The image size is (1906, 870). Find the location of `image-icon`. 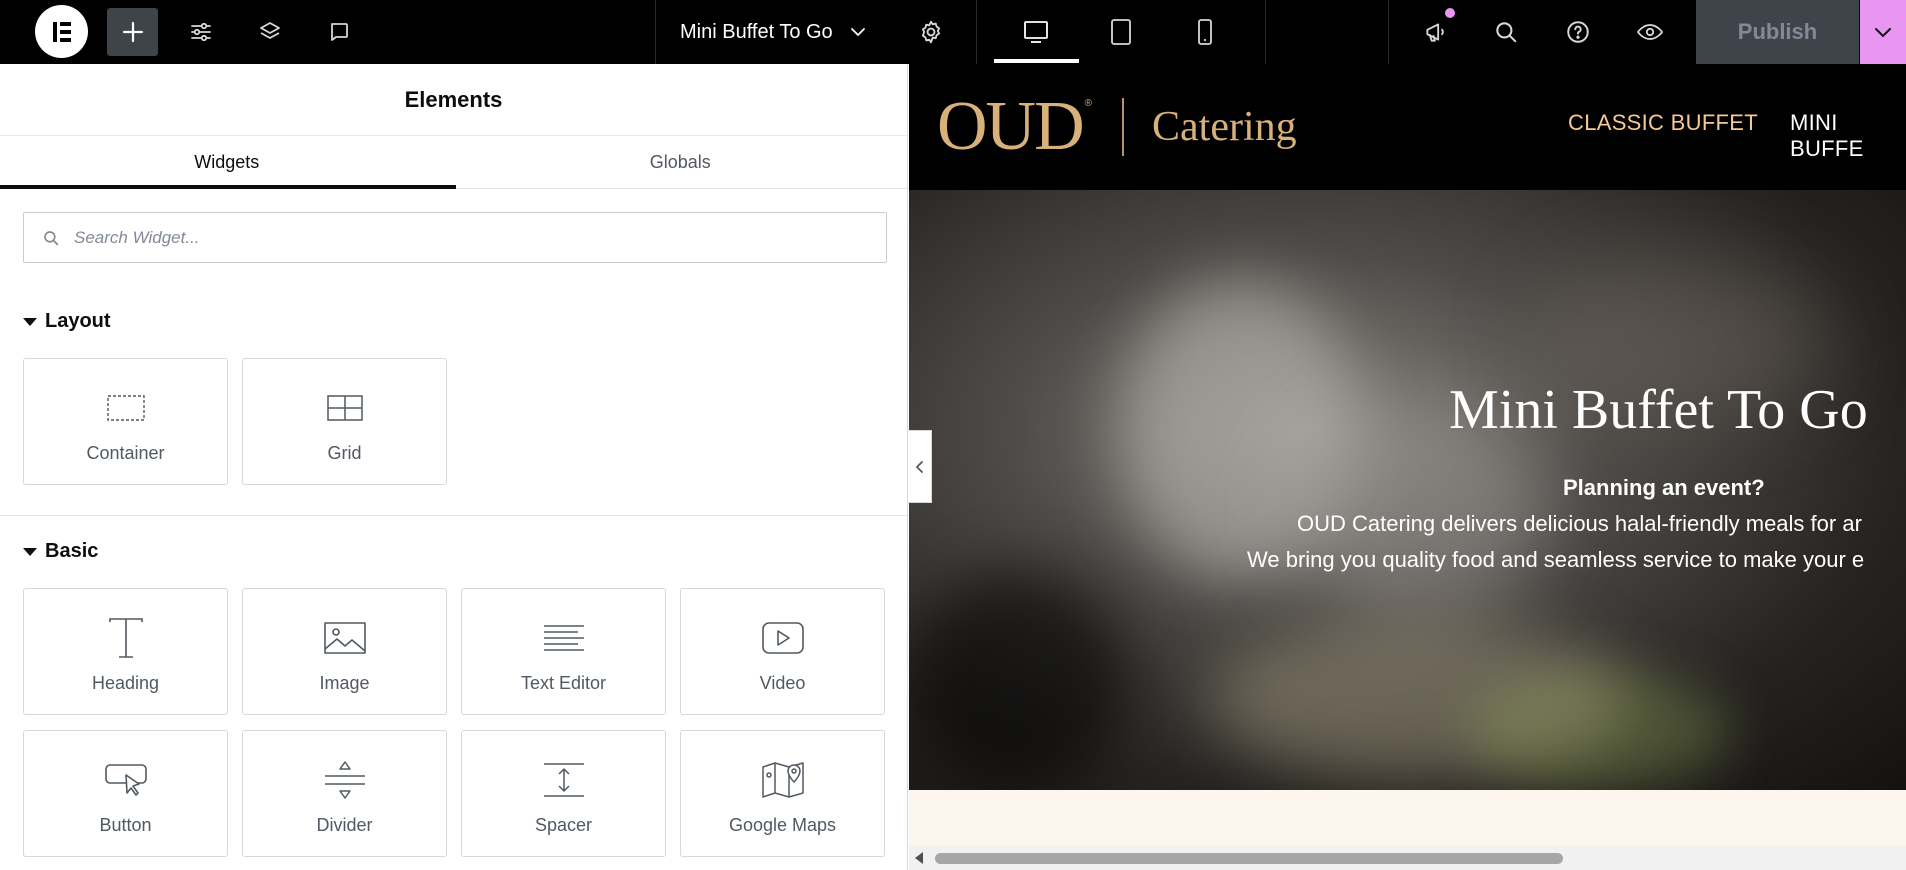

image-icon is located at coordinates (345, 638).